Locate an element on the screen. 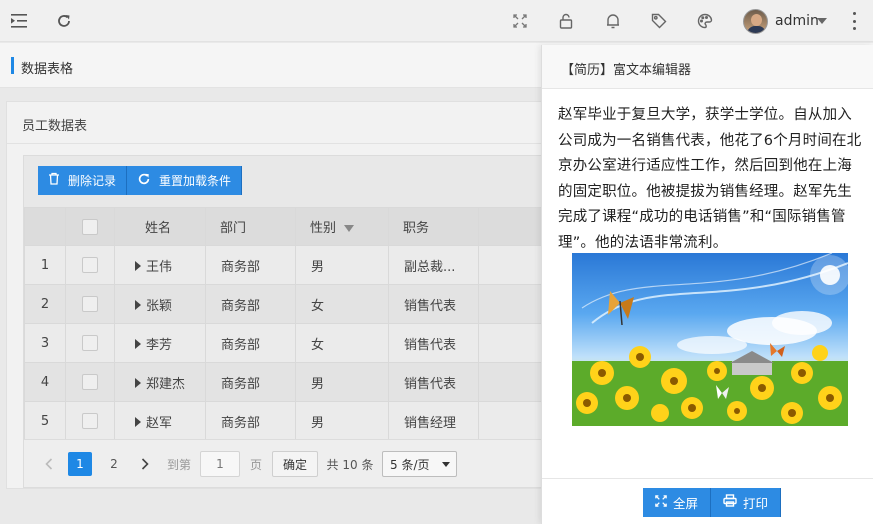  reset-reload-button: 重置加载条件 is located at coordinates (185, 180).